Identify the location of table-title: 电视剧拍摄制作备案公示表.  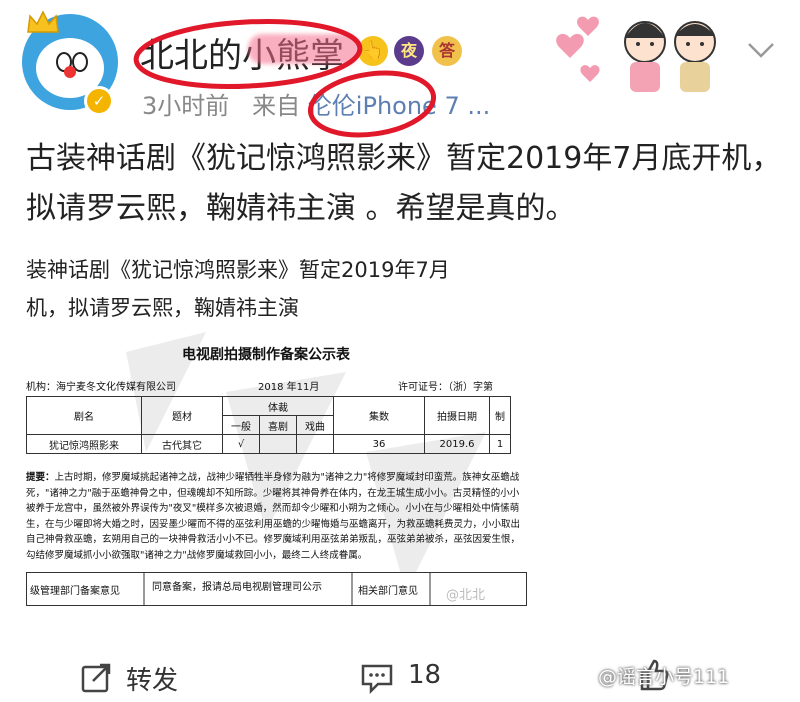
(266, 355).